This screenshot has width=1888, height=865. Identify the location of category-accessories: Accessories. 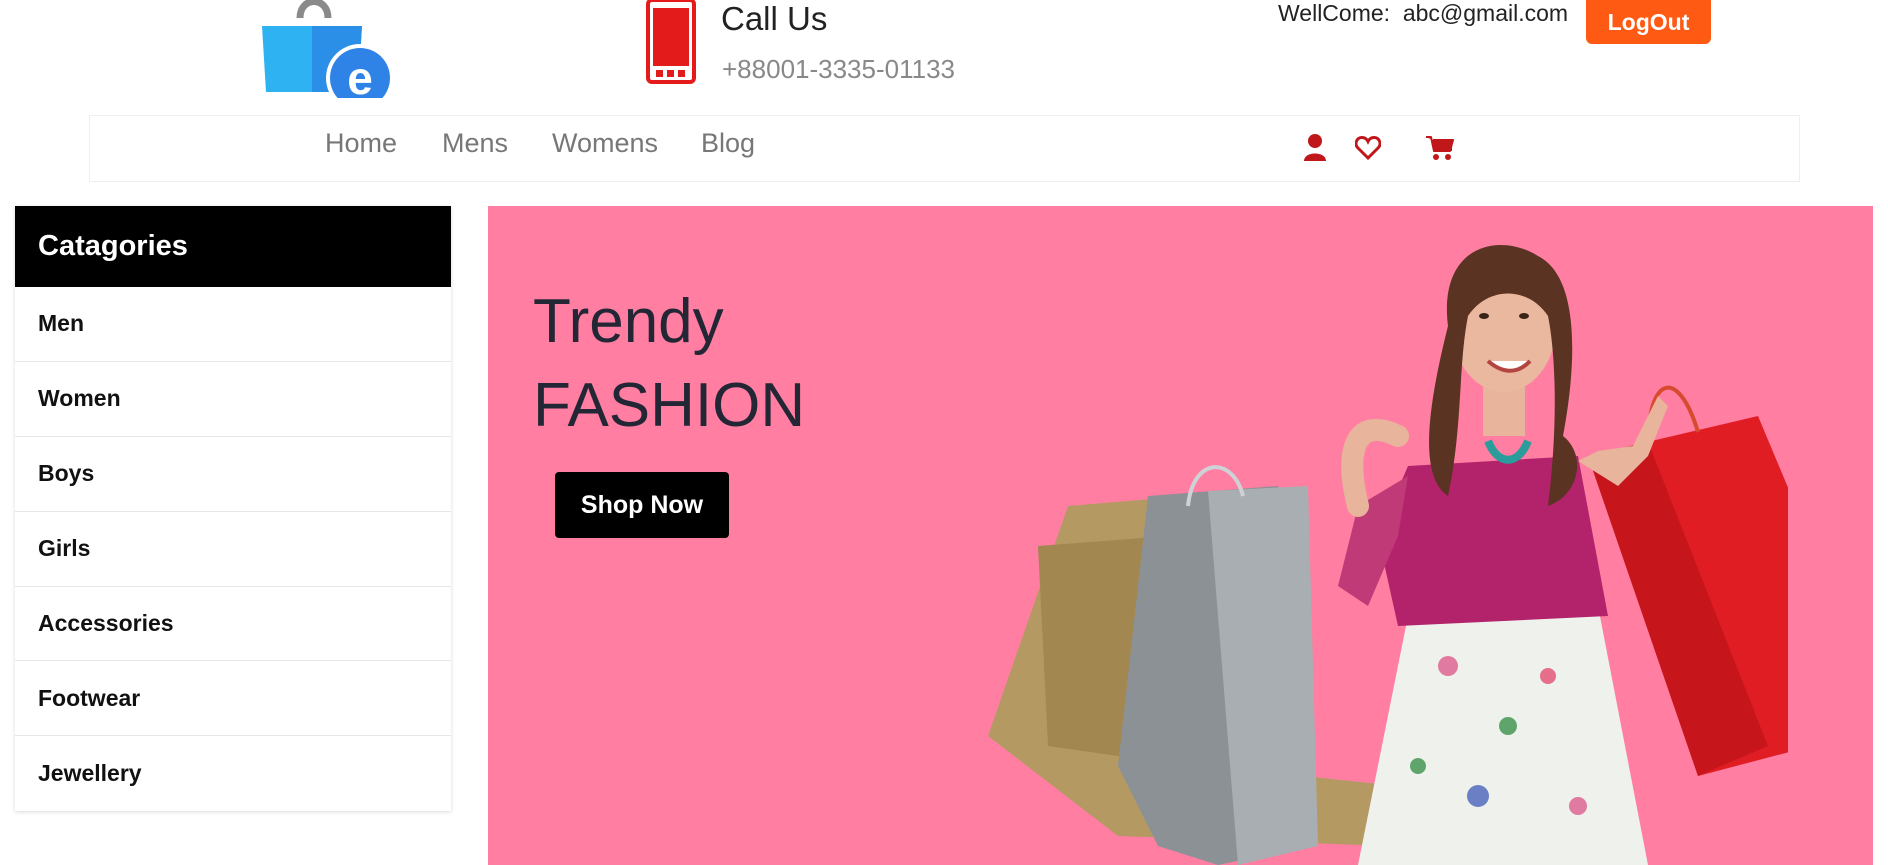
(233, 624).